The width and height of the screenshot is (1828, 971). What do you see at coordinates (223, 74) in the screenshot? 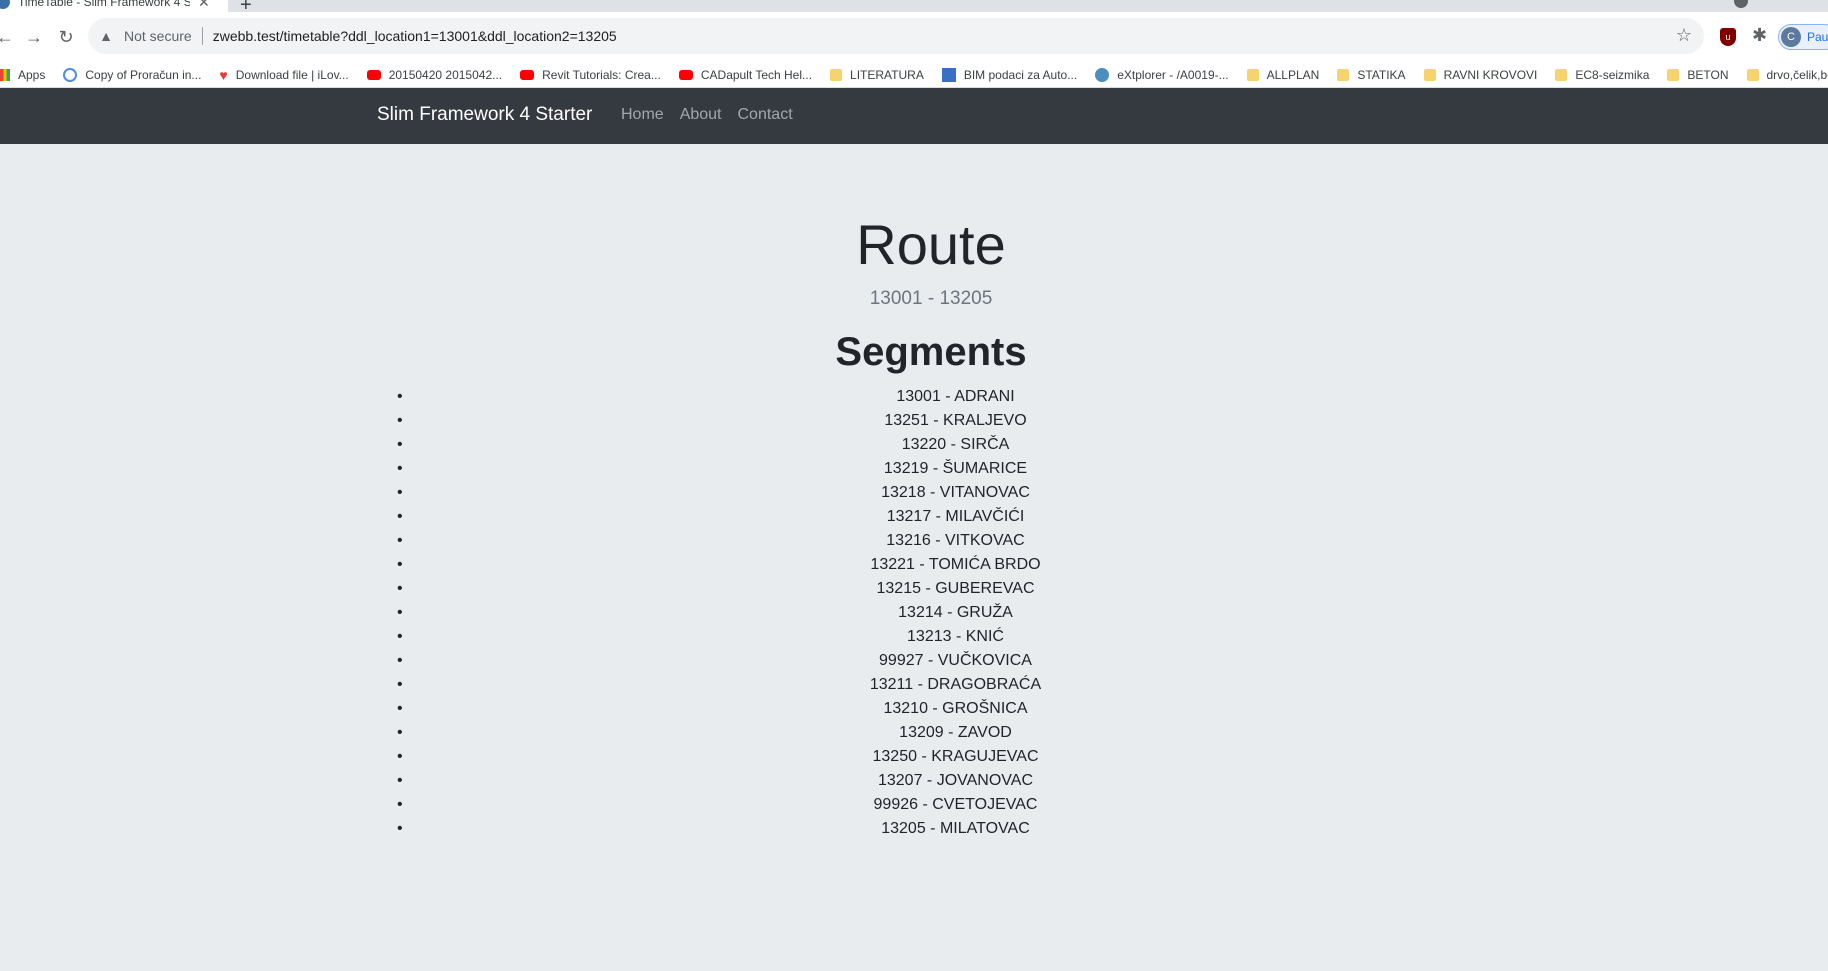
I see `heart-icon: ♥` at bounding box center [223, 74].